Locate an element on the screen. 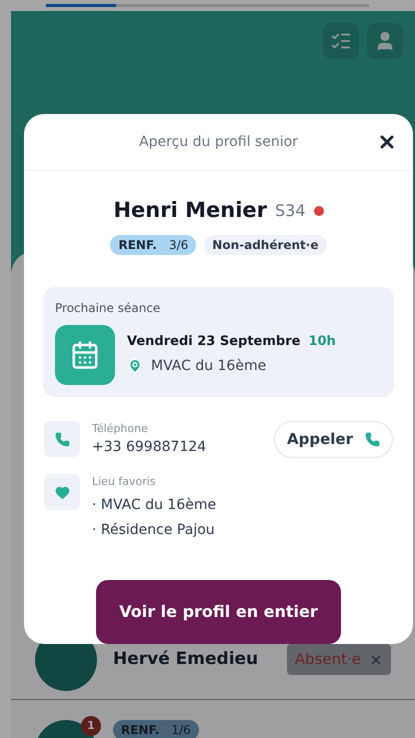 The width and height of the screenshot is (415, 738). phone-number: +33 699887124 is located at coordinates (150, 447).